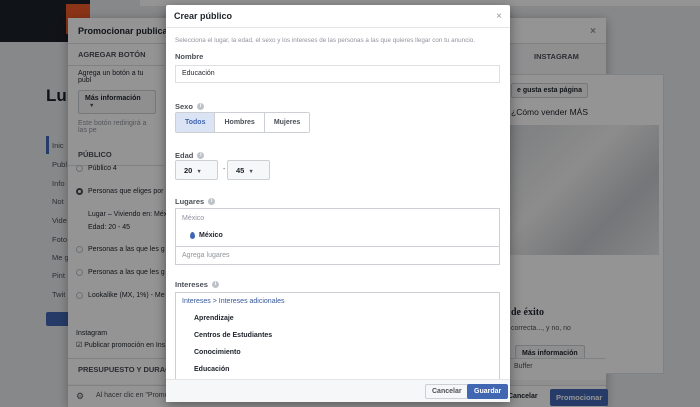 This screenshot has width=700, height=407. What do you see at coordinates (197, 284) in the screenshot?
I see `interests-label: Intereses i` at bounding box center [197, 284].